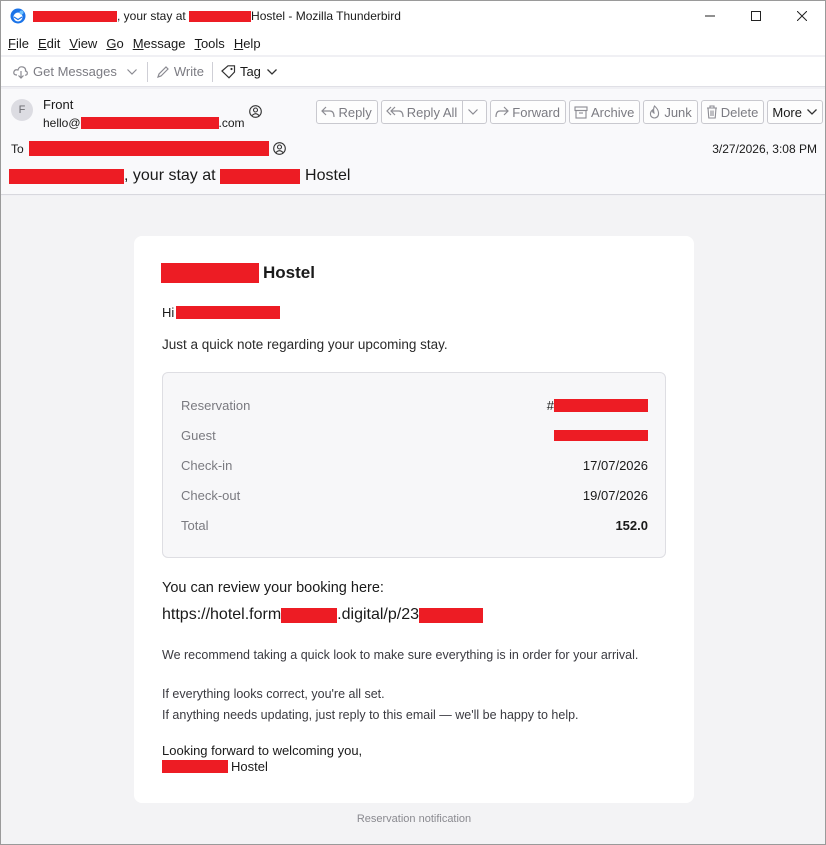 The width and height of the screenshot is (826, 845). I want to click on message-subject: , your stay at Hostel, so click(179, 176).